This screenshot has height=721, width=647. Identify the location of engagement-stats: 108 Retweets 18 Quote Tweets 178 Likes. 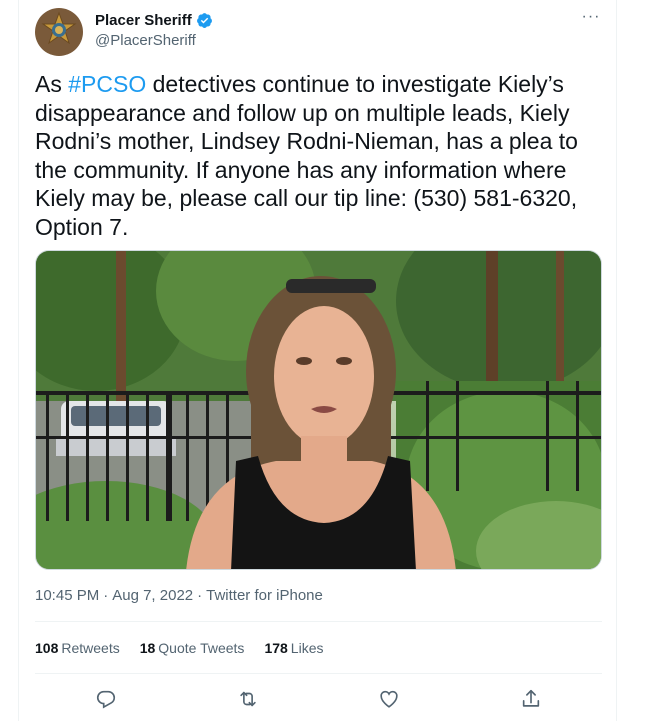
(189, 648).